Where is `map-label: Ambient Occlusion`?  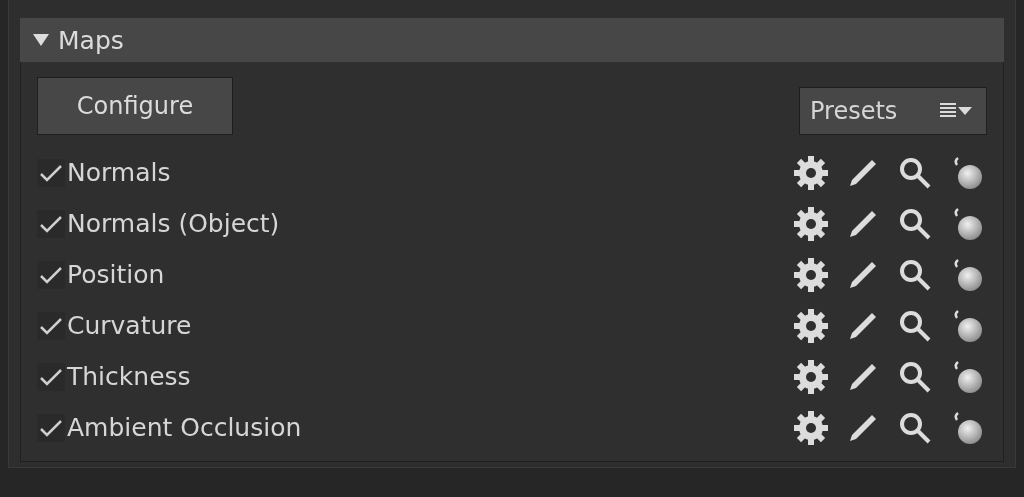
map-label: Ambient Occlusion is located at coordinates (185, 427).